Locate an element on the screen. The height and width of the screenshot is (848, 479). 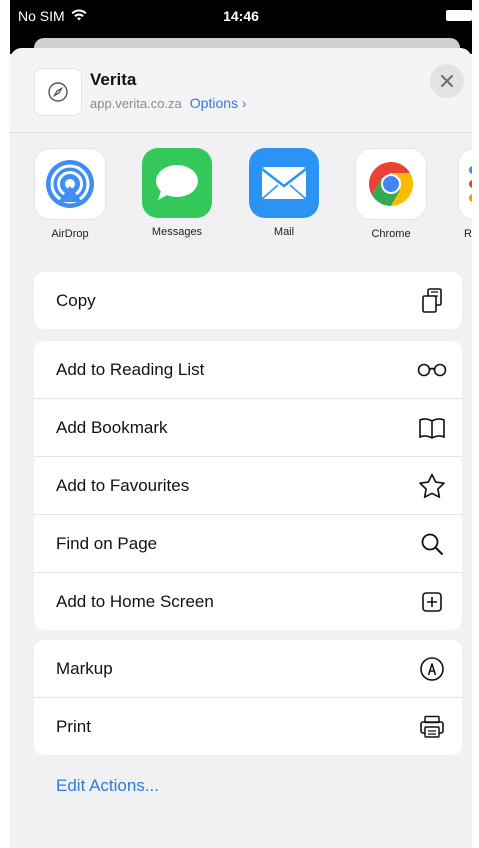
share-app-messages: Messages is located at coordinates (177, 193).